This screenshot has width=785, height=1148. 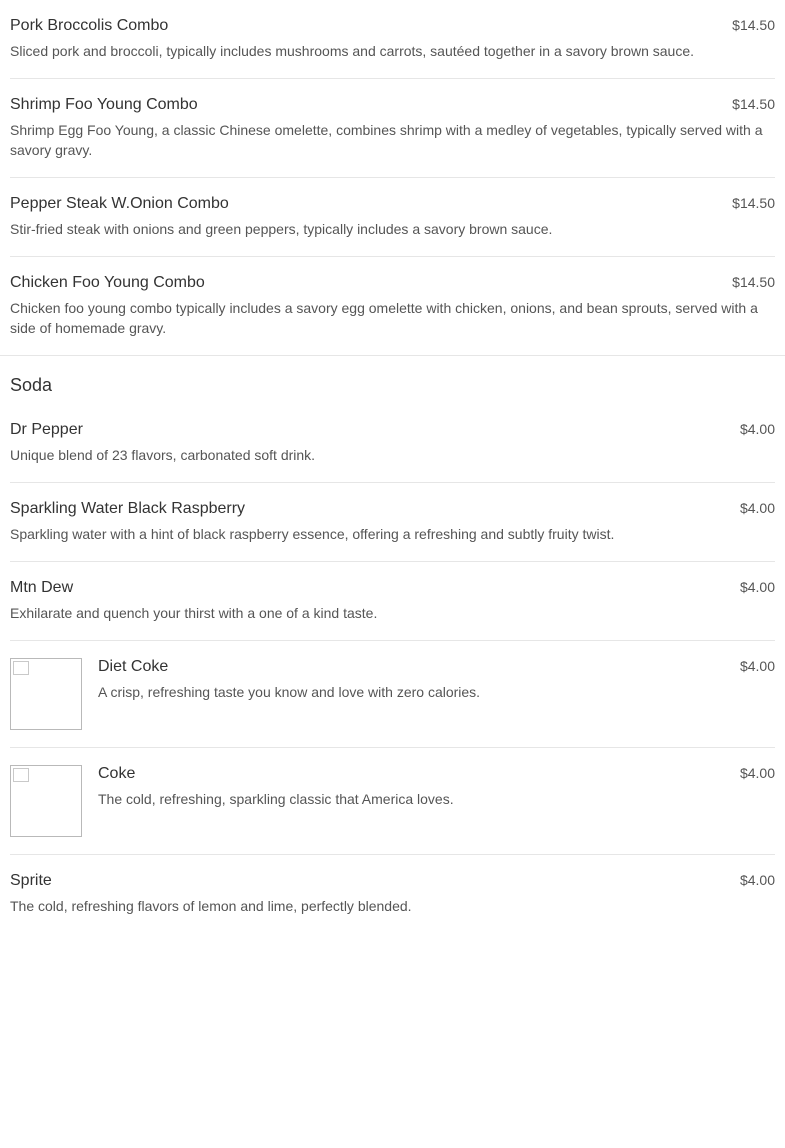 What do you see at coordinates (42, 587) in the screenshot?
I see `menu-item-name: Mtn Dew` at bounding box center [42, 587].